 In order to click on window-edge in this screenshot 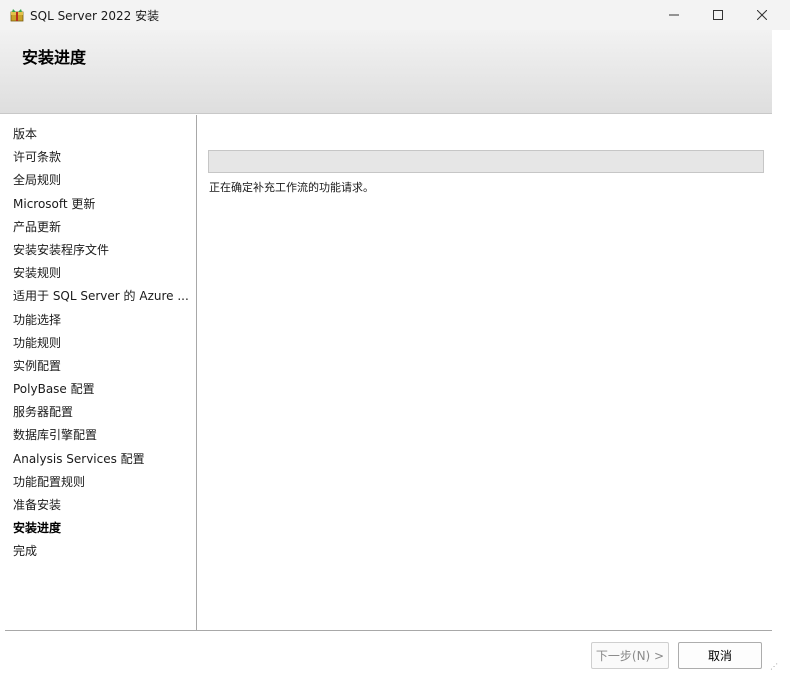, I will do `click(781, 353)`.